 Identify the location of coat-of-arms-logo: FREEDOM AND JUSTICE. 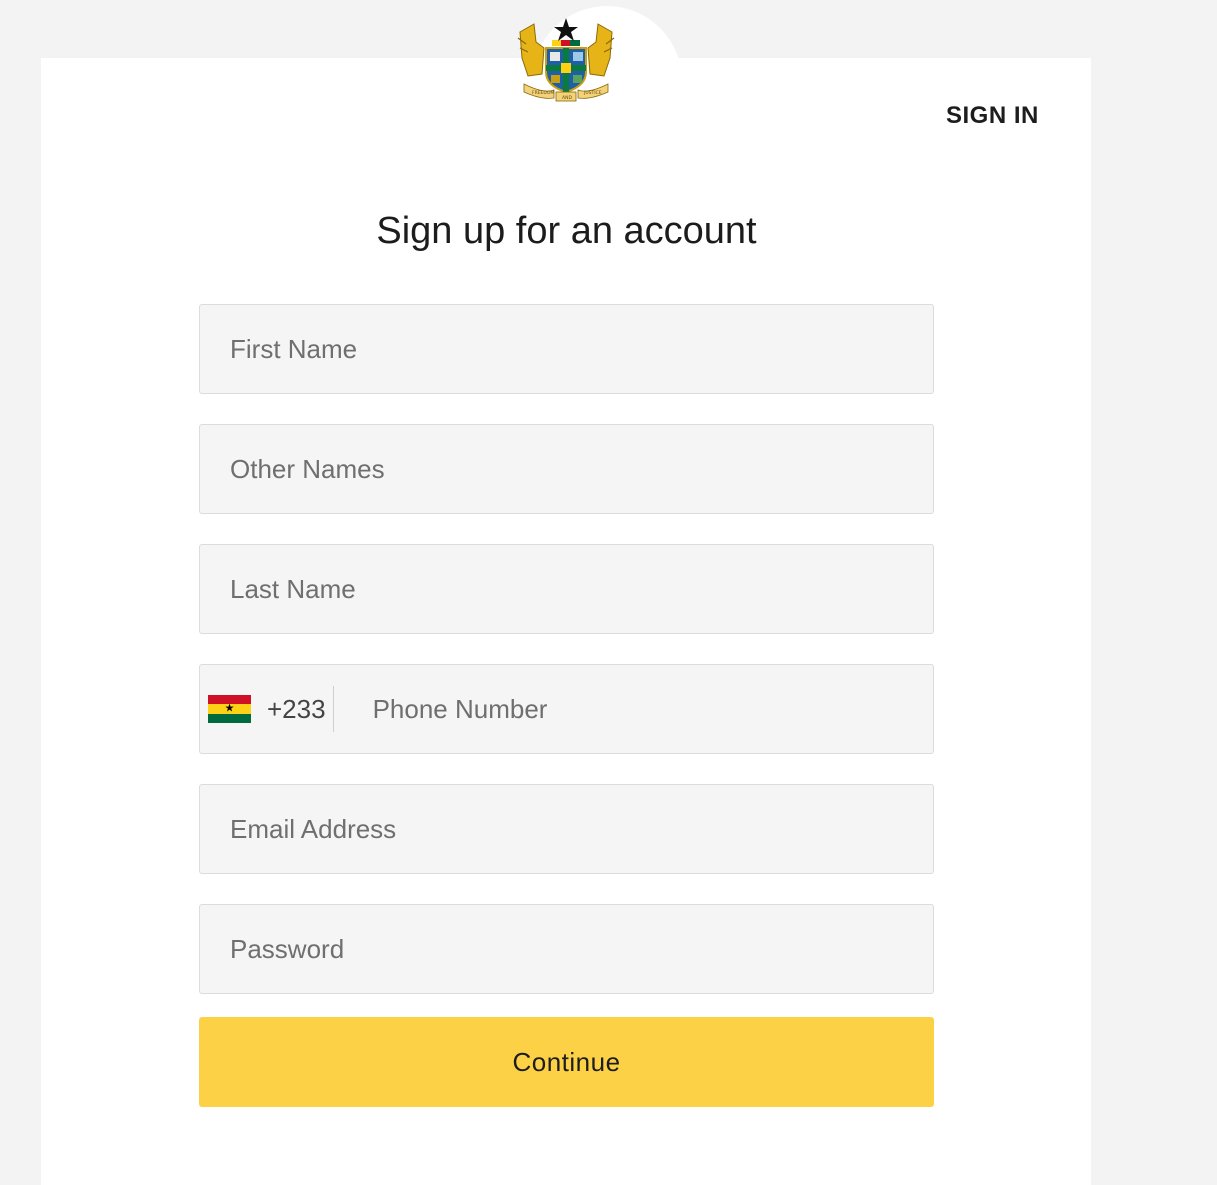
(566, 60).